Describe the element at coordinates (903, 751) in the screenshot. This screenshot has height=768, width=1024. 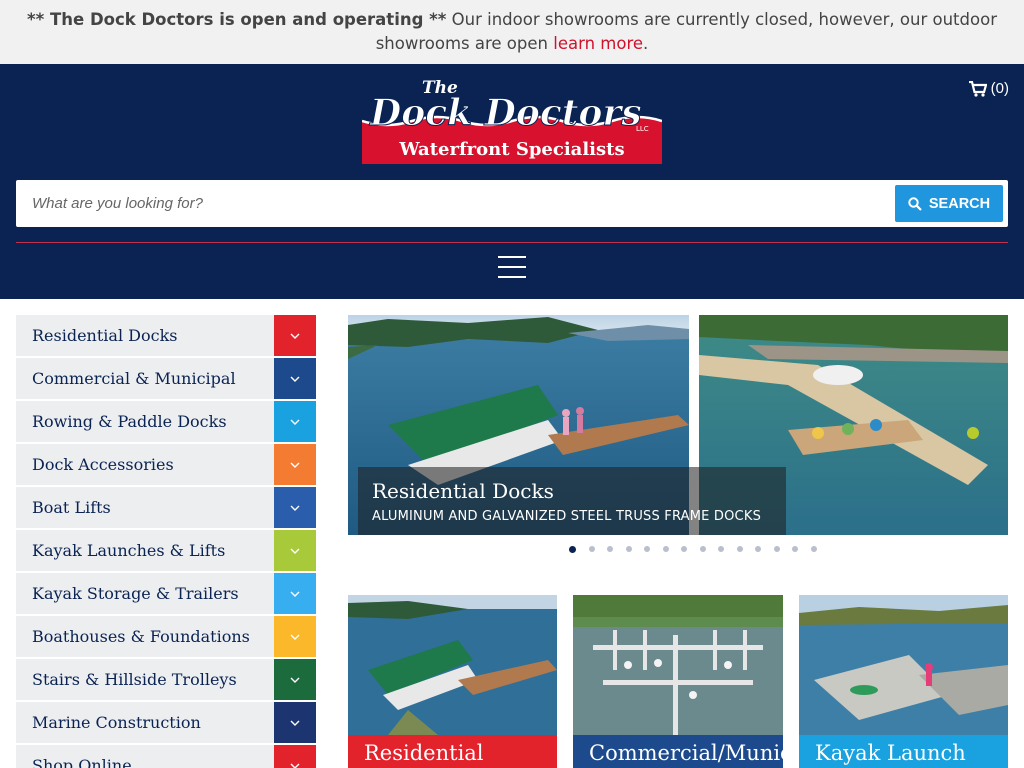
I see `tile-kayak-launch-label: Kayak Launch` at that location.